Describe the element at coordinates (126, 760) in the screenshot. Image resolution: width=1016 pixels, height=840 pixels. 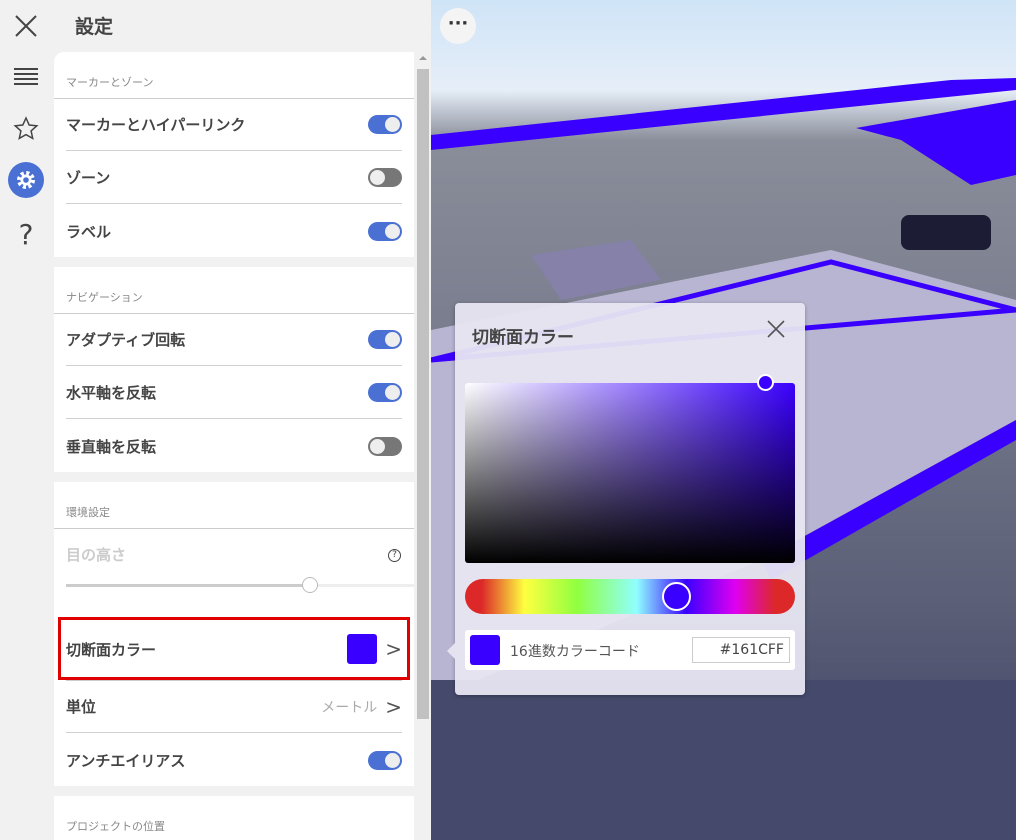
I see `row-label: アンチエイリアス` at that location.